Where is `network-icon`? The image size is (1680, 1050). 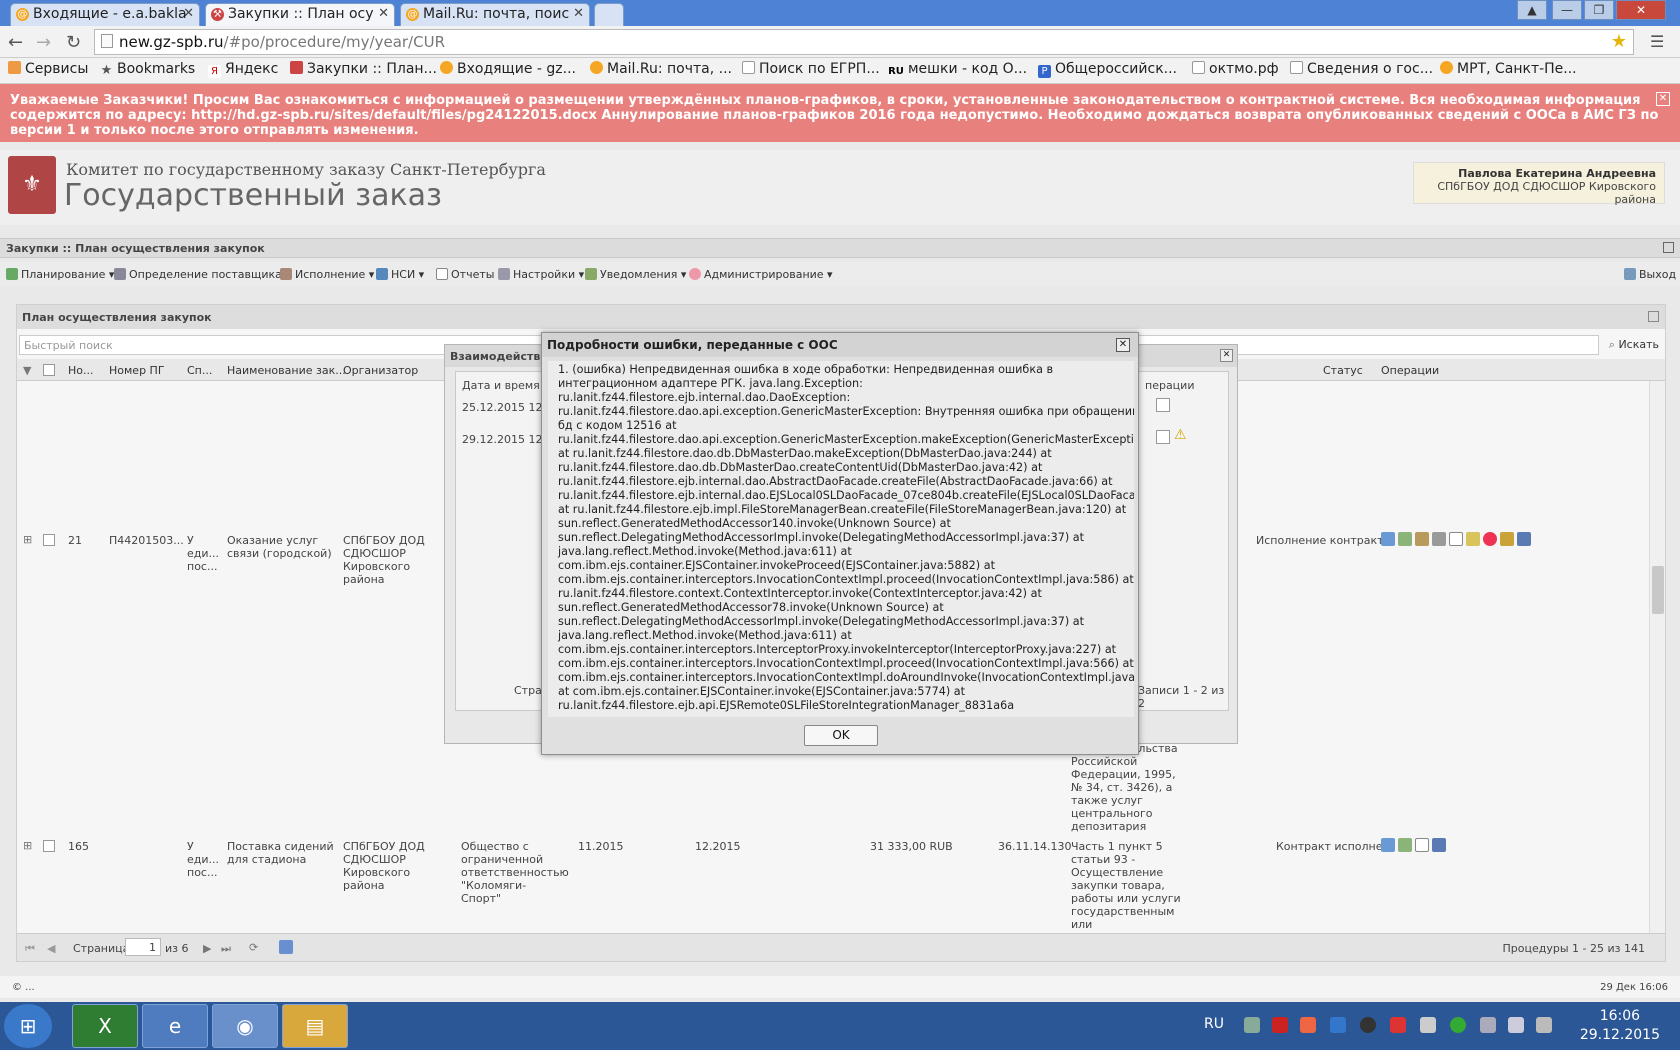
network-icon is located at coordinates (1488, 1025).